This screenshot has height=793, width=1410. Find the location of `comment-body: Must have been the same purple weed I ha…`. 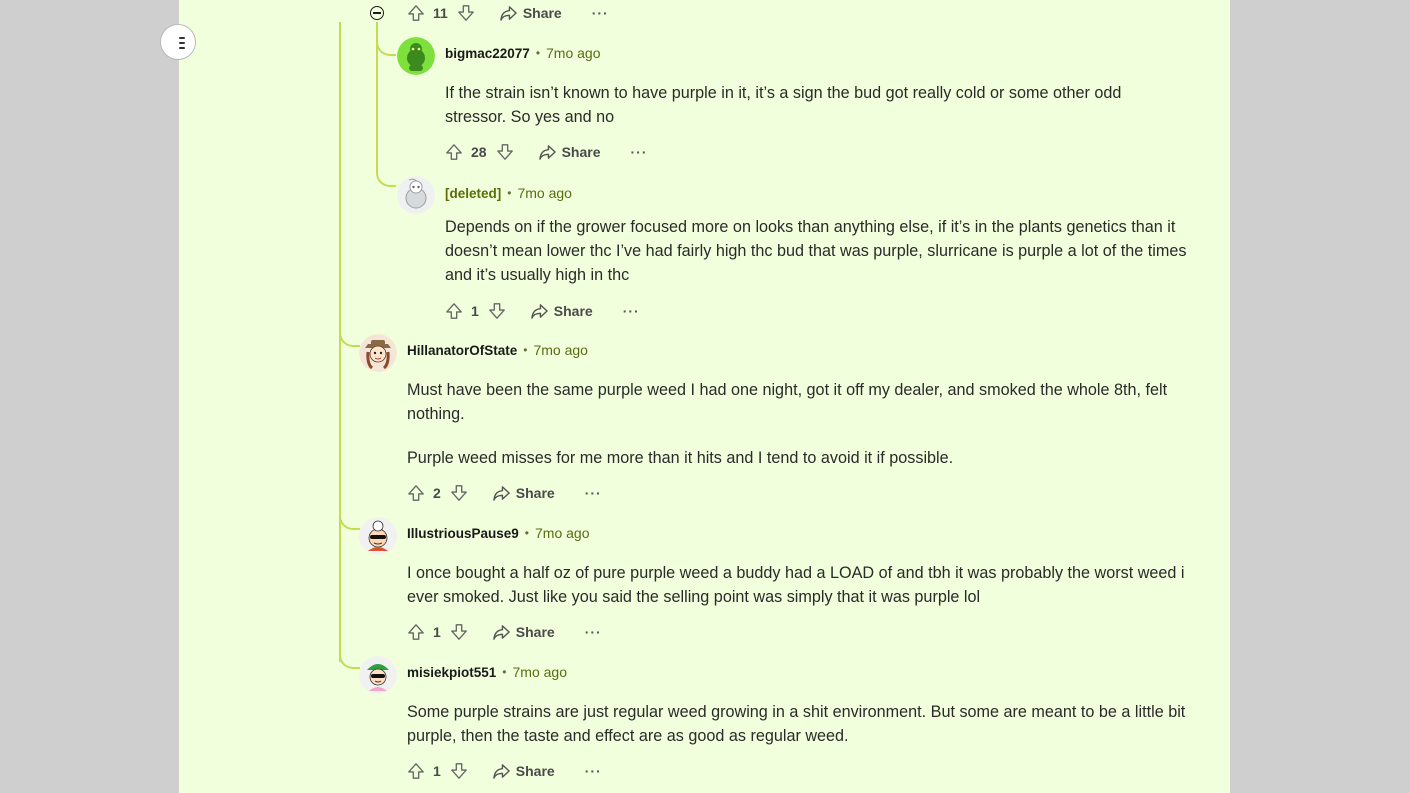

comment-body: Must have been the same purple weed I ha… is located at coordinates (802, 424).